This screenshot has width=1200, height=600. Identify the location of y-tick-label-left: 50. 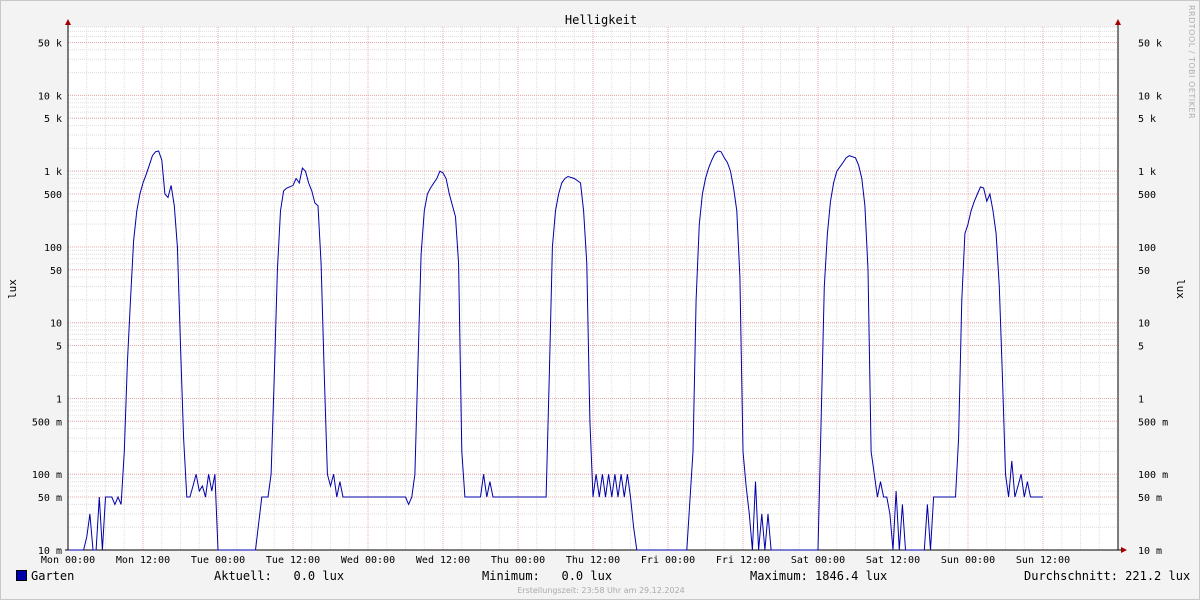
(56, 271).